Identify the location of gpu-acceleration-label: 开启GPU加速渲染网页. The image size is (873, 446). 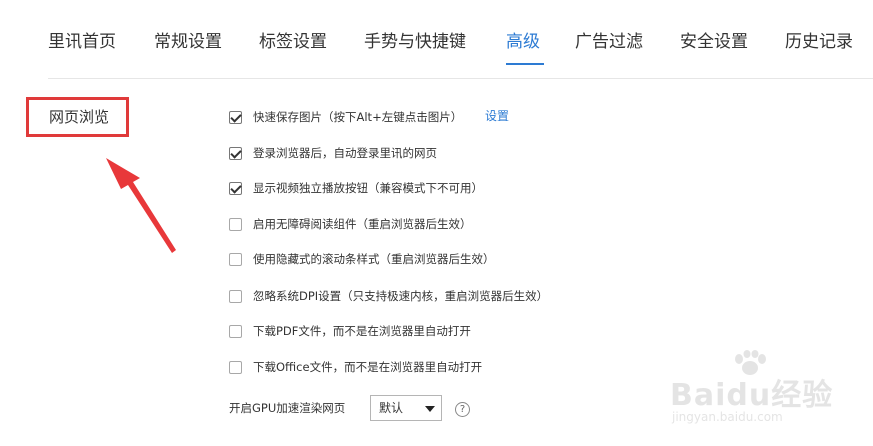
(287, 408).